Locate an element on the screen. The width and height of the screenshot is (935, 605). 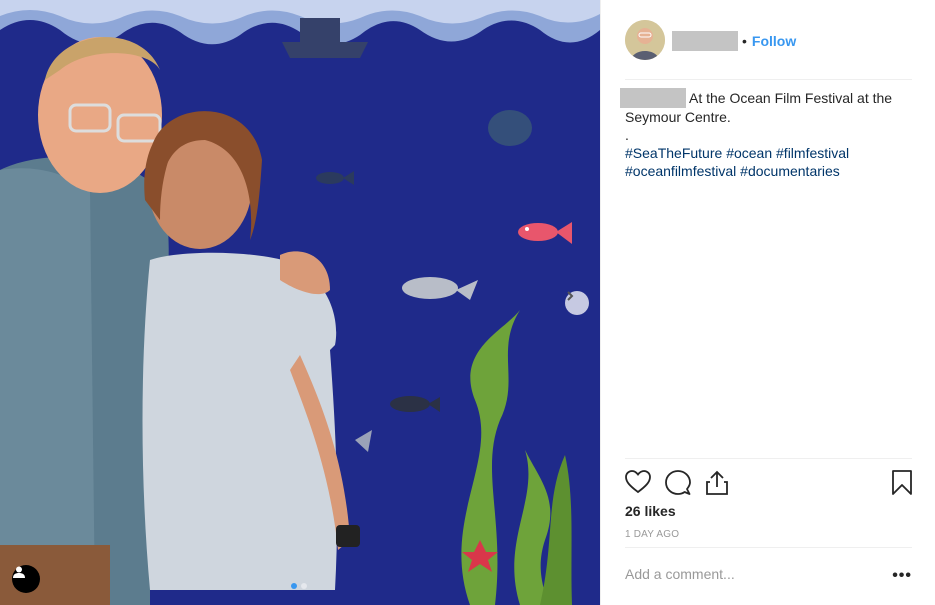
post-header: • Follow is located at coordinates (768, 50).